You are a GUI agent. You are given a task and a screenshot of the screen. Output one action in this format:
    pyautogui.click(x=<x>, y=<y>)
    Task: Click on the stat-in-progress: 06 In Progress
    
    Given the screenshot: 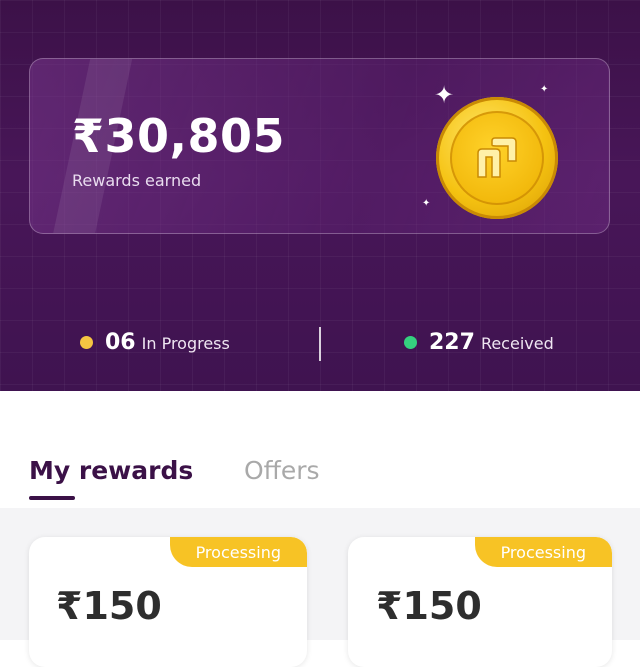 What is the action you would take?
    pyautogui.click(x=155, y=342)
    